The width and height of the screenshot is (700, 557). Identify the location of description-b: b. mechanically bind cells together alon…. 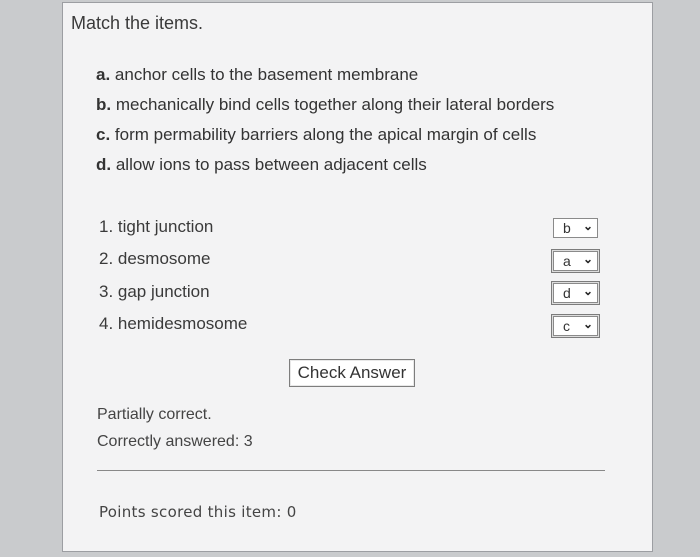
(325, 105).